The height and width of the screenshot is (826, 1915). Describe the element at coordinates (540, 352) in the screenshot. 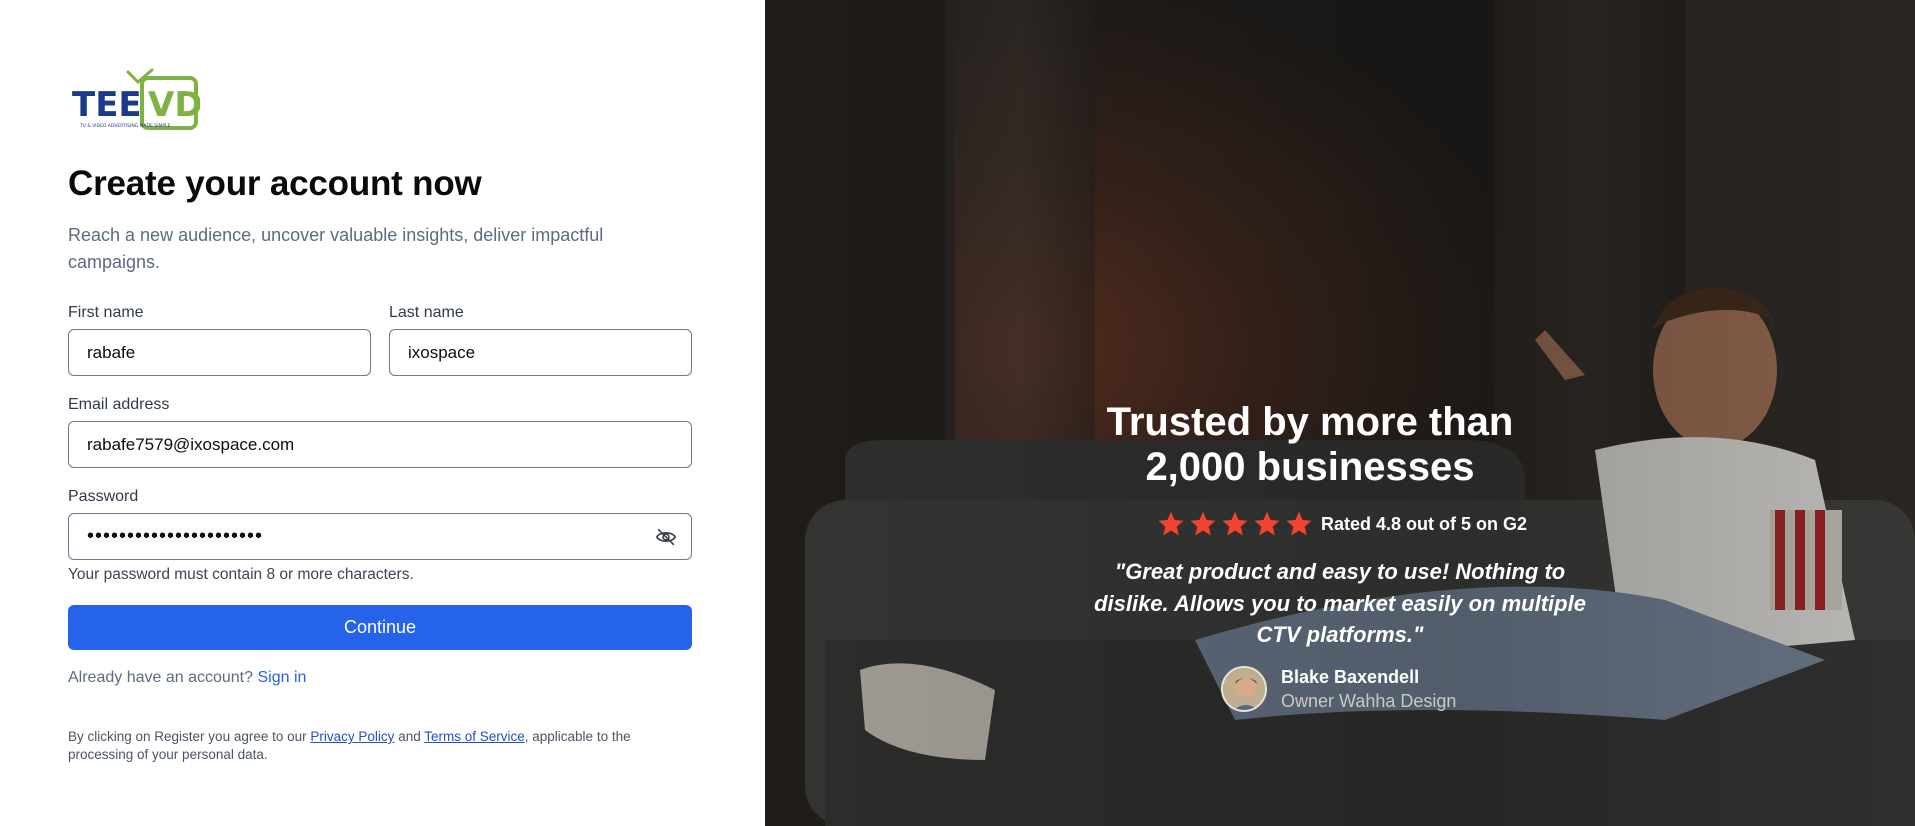

I see `last-name-input: ixospace` at that location.